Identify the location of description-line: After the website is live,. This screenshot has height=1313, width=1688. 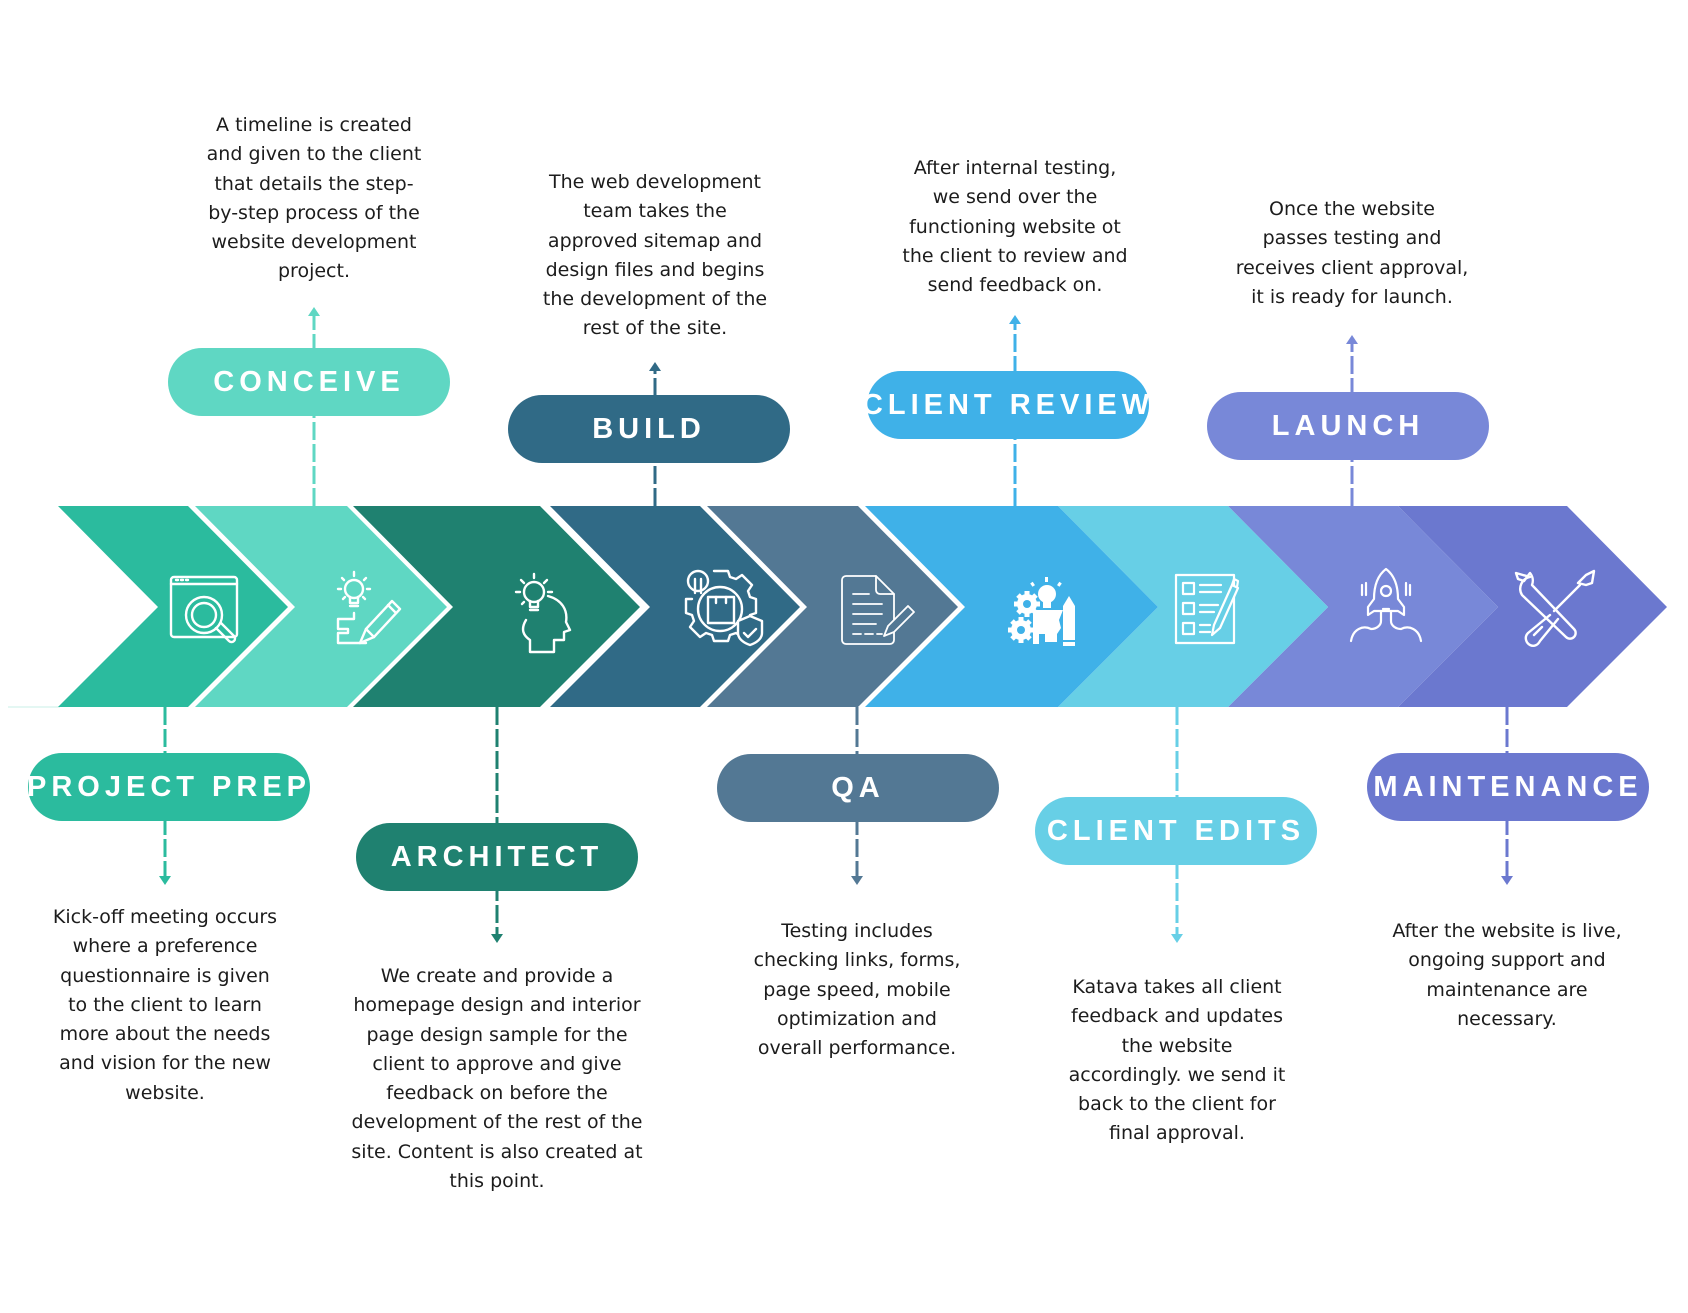
(1507, 931).